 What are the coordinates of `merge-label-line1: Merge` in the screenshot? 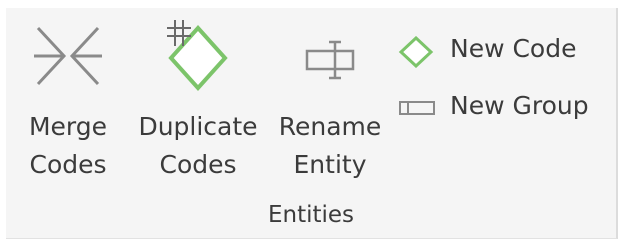 It's located at (68, 126).